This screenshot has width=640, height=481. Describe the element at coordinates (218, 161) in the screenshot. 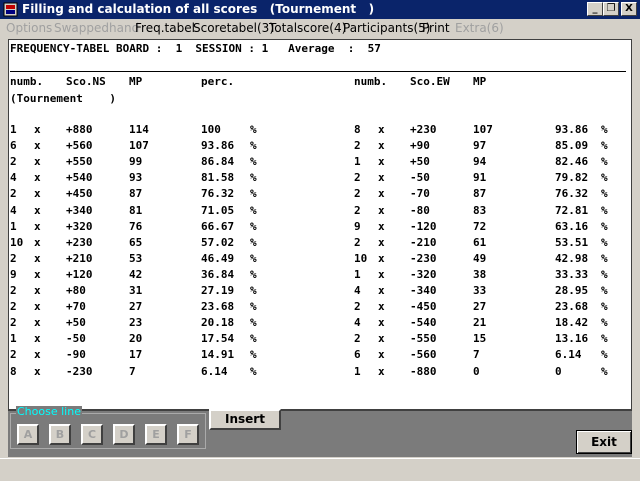

I see `rows_ns-perc-cell: 86.84` at that location.